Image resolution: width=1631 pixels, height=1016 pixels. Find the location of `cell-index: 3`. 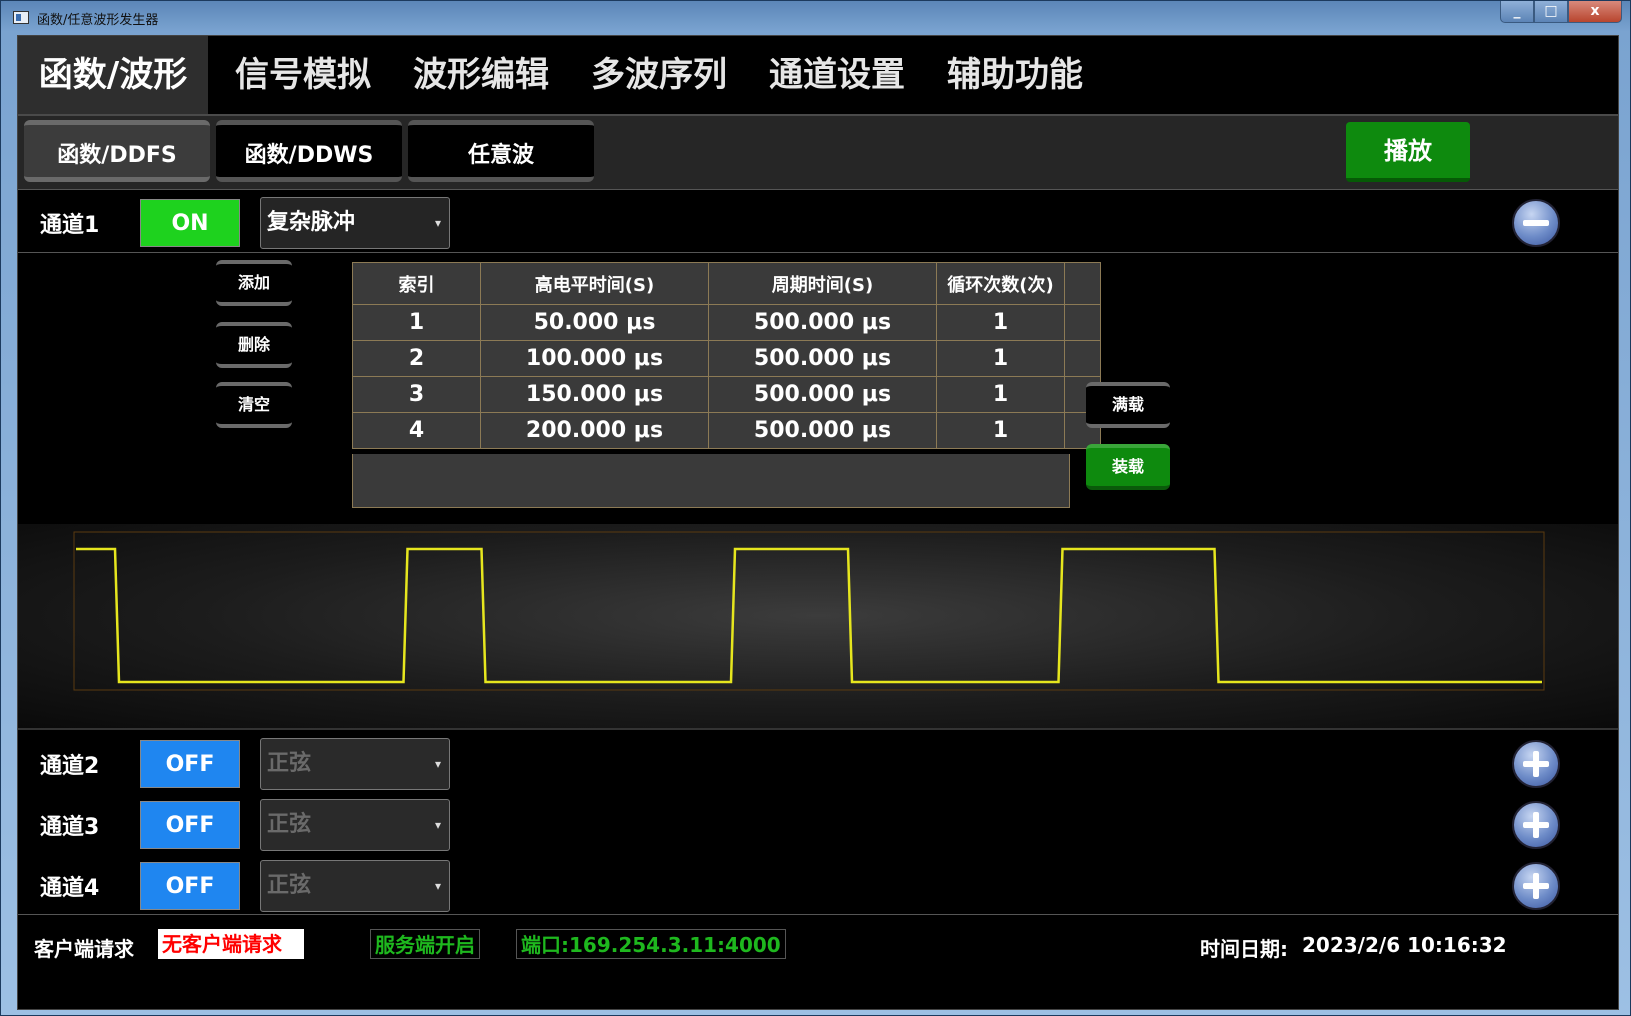

cell-index: 3 is located at coordinates (416, 394).